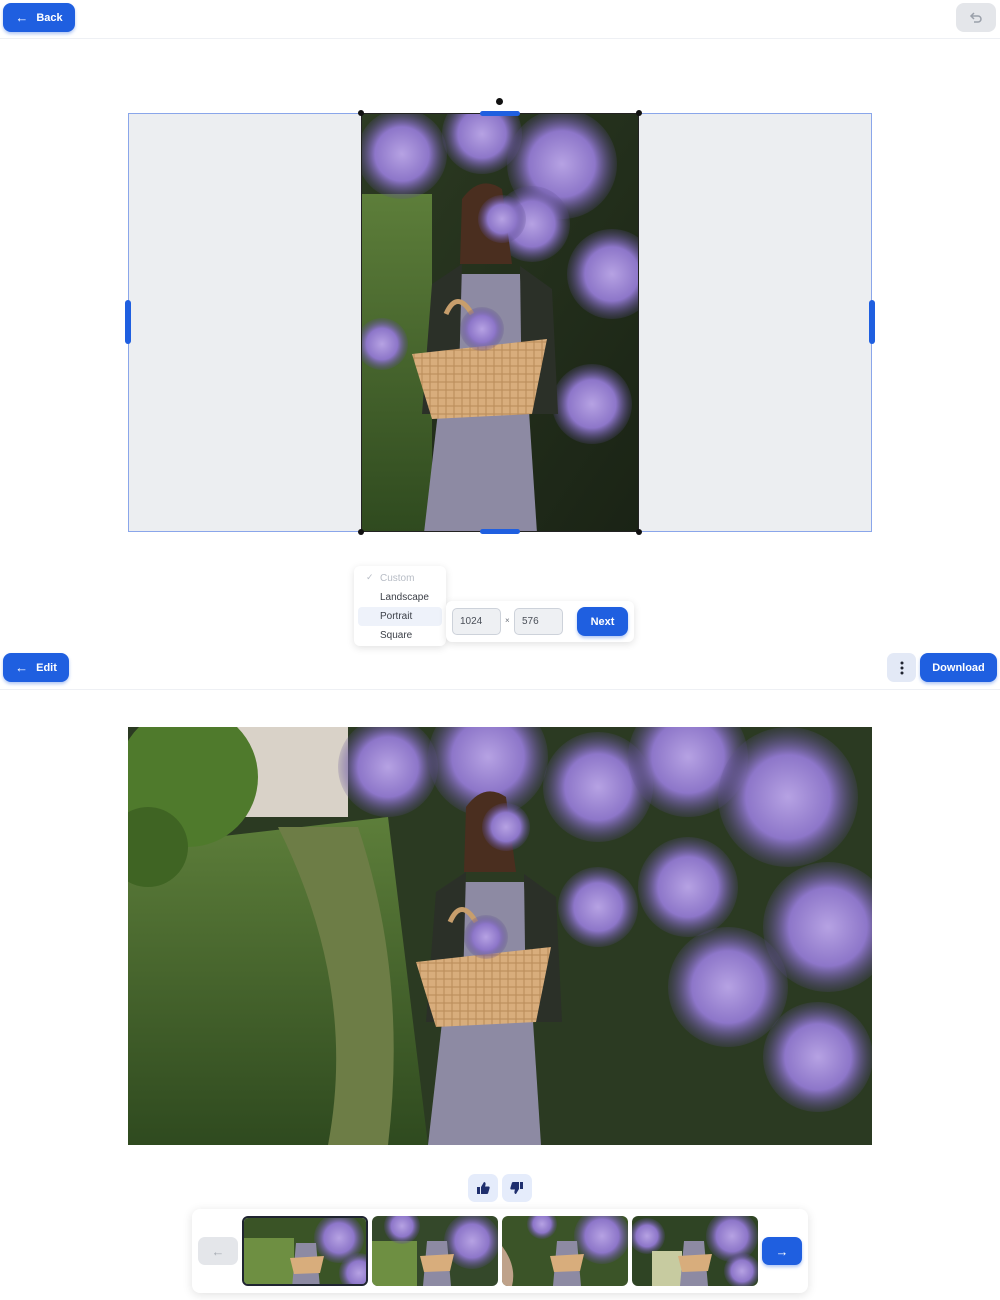  I want to click on back-button: ← Back, so click(39, 17).